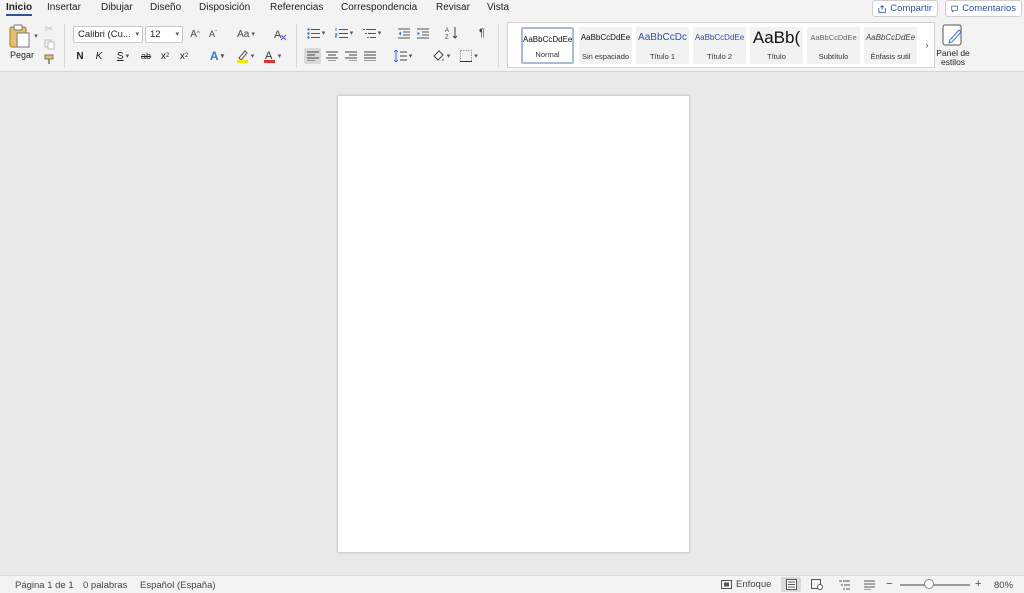 This screenshot has height=593, width=1024. What do you see at coordinates (49, 59) in the screenshot?
I see `format-painter-button` at bounding box center [49, 59].